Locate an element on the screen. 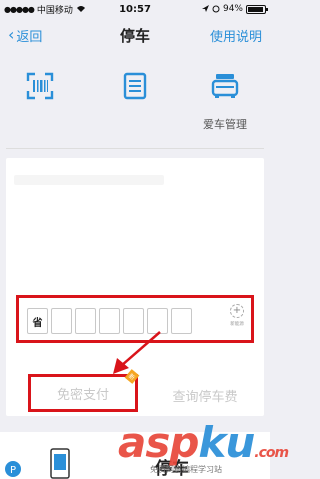 The height and width of the screenshot is (479, 320). records-button is located at coordinates (135, 94).